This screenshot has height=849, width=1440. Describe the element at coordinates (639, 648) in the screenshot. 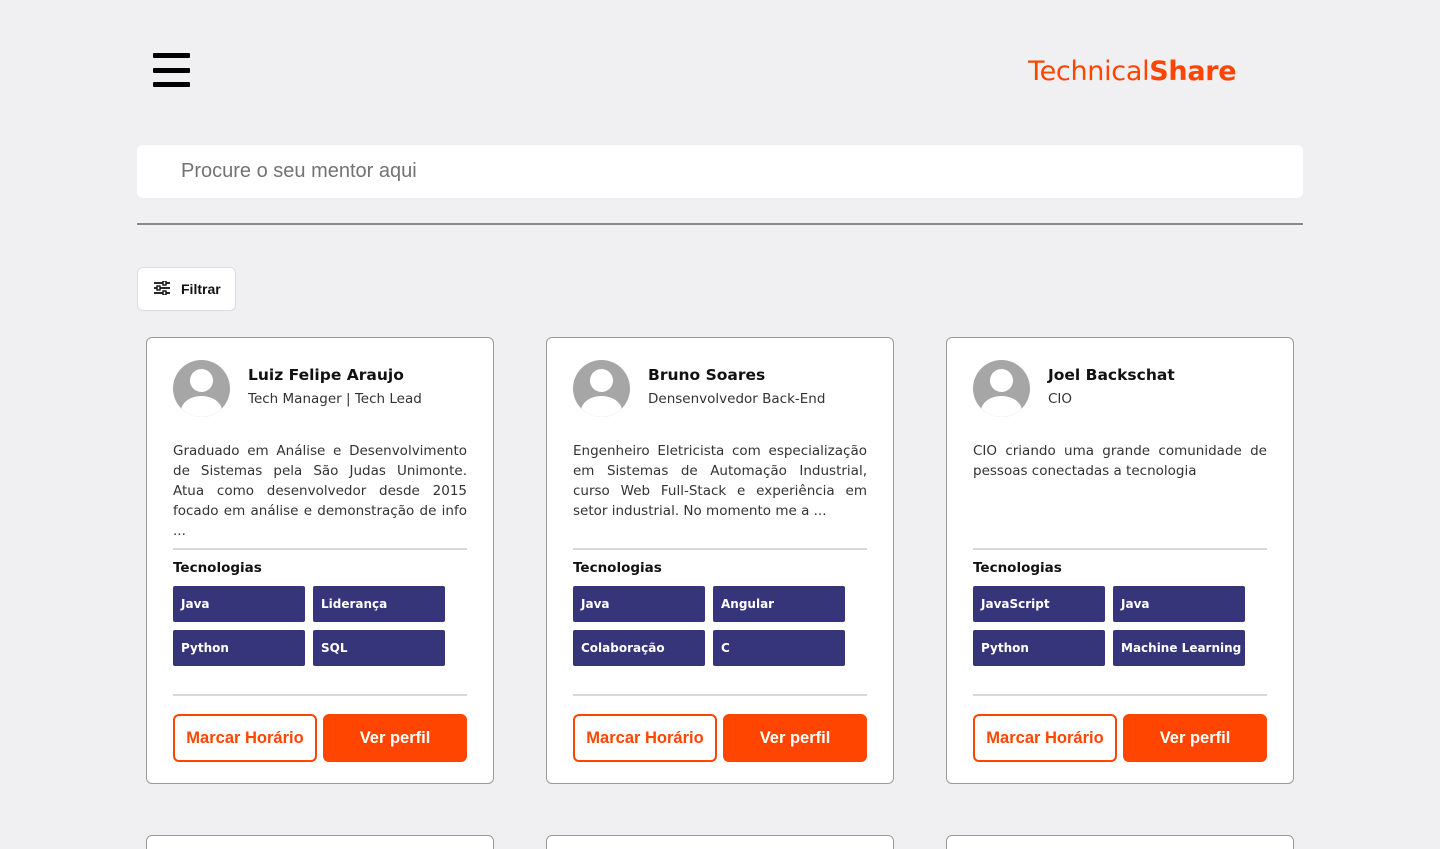

I see `tech-tag: Colaboração` at that location.